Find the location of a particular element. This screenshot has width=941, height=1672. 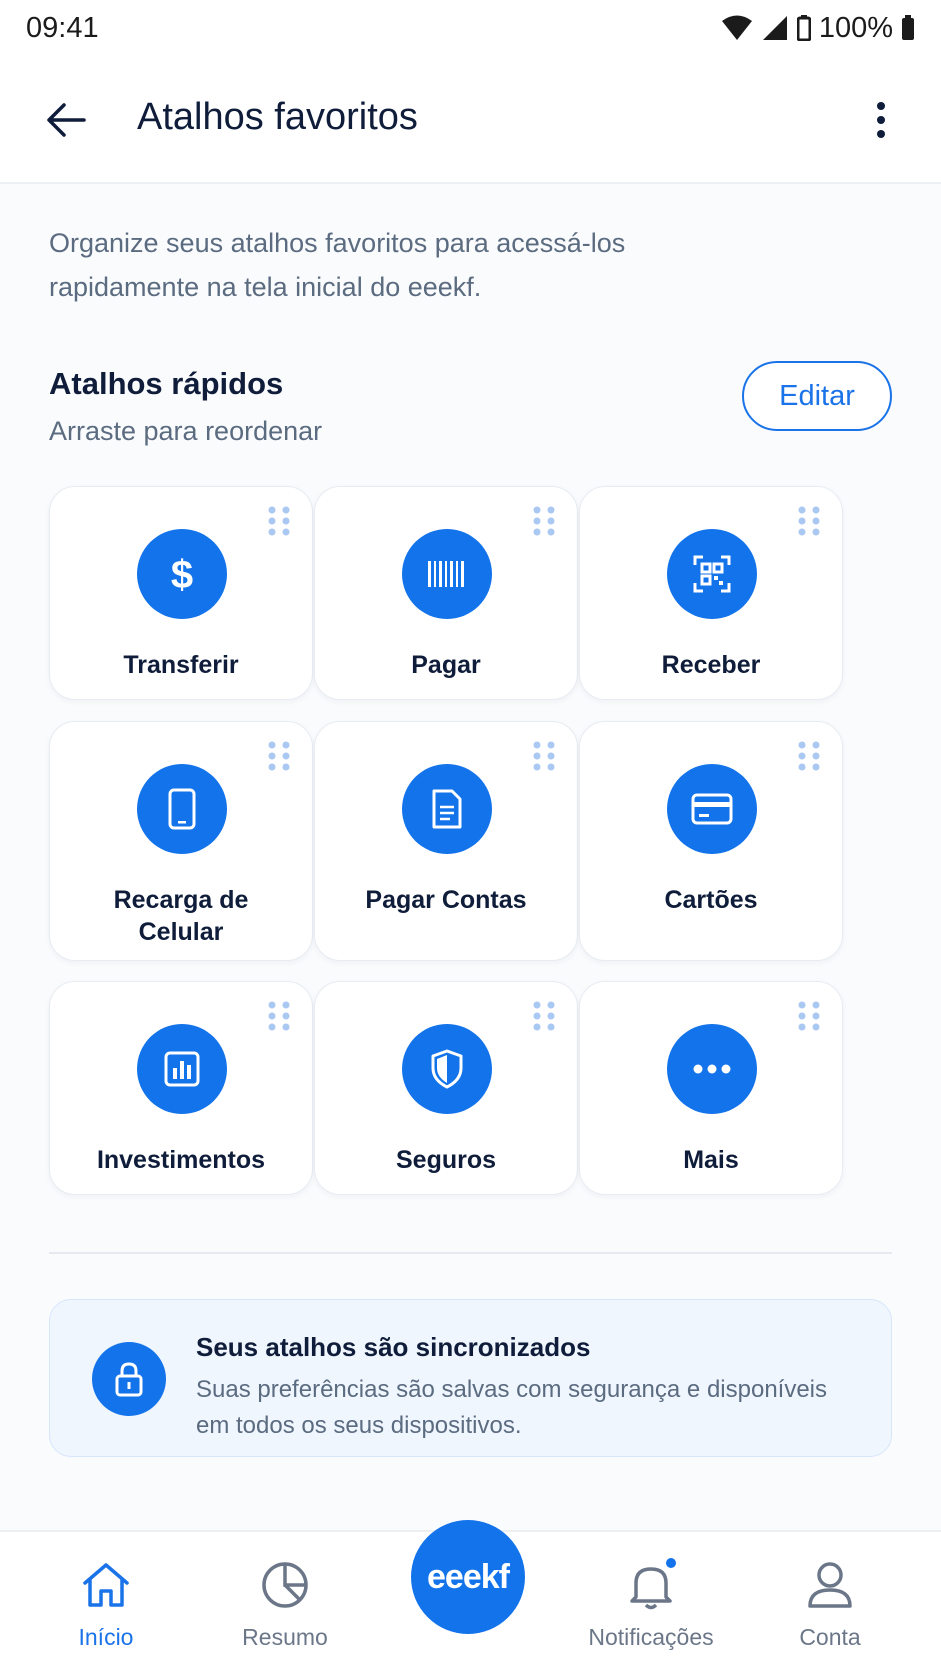

more-icon is located at coordinates (712, 1069).